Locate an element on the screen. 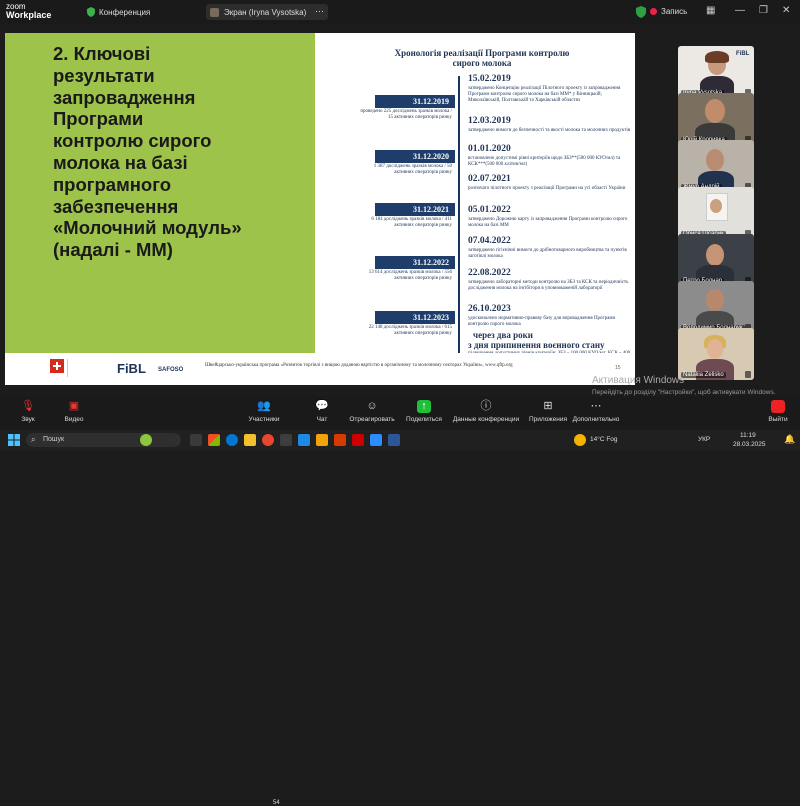 The width and height of the screenshot is (800, 806). video-tile: Жмур Андрій is located at coordinates (716, 166).